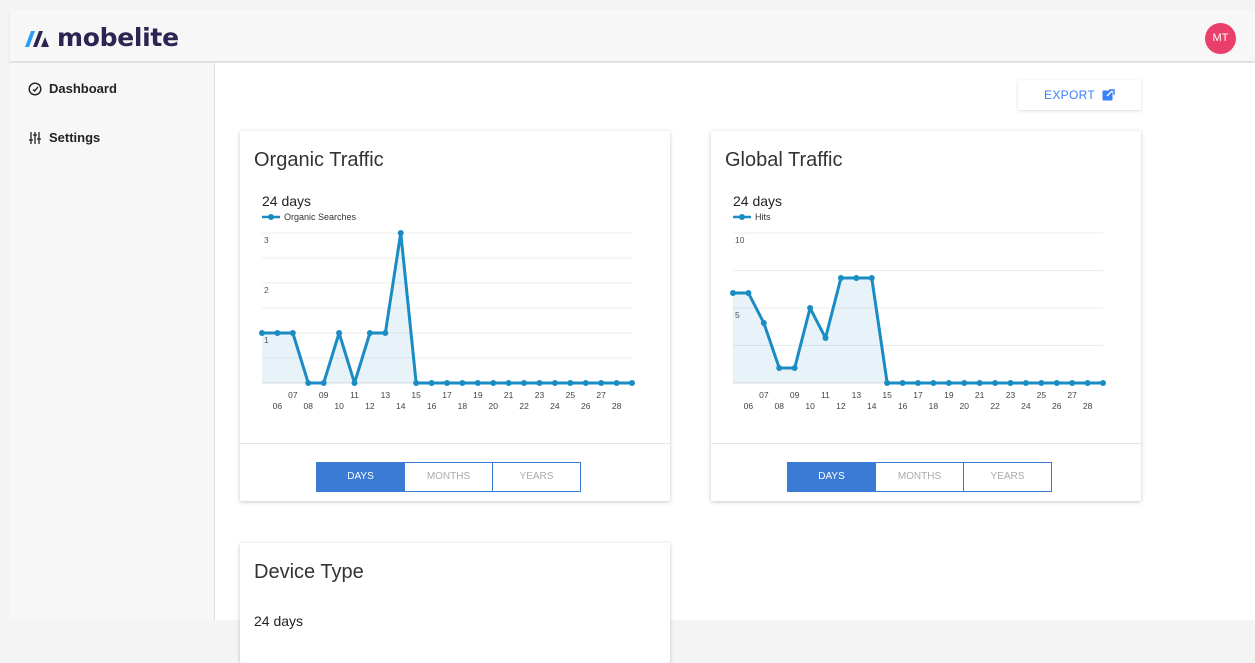 The width and height of the screenshot is (1255, 663). Describe the element at coordinates (1069, 95) in the screenshot. I see `export-label: EXPORT` at that location.